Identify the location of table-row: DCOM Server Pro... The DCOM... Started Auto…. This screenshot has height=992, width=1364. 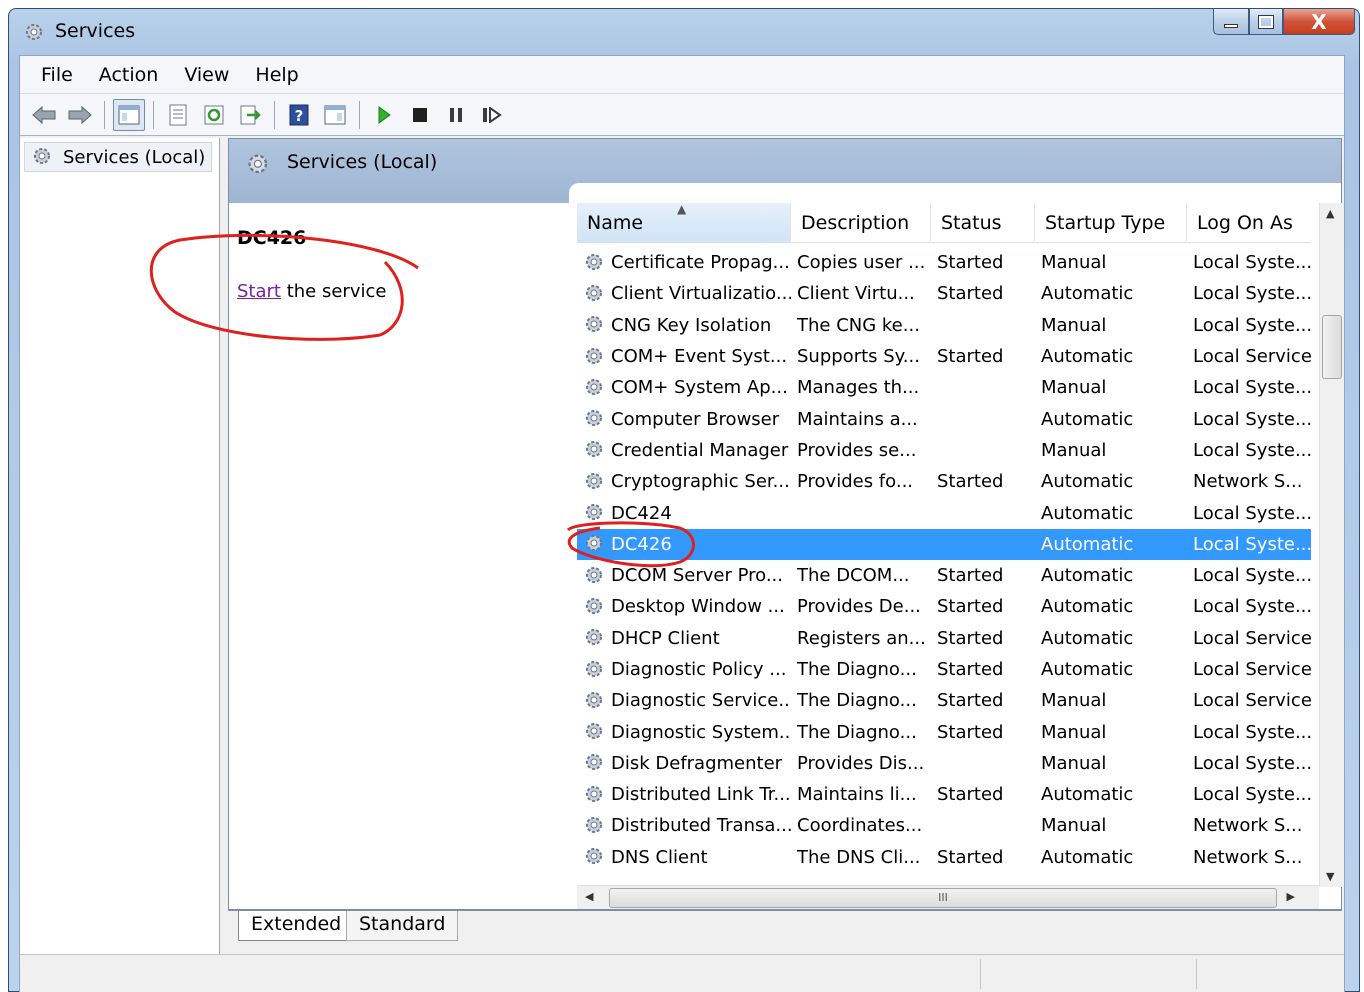
(944, 575).